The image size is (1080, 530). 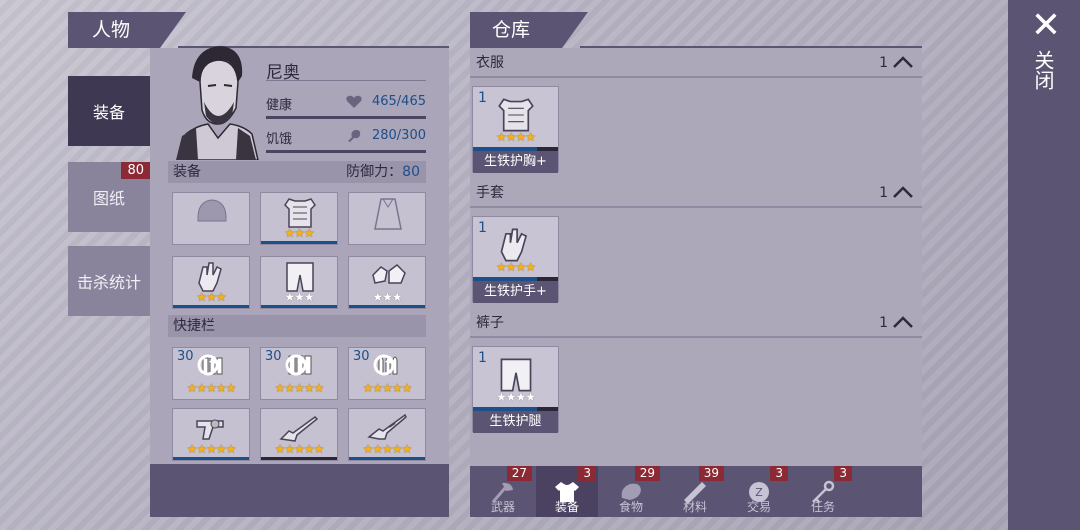 I want to click on name-divider, so click(x=346, y=80).